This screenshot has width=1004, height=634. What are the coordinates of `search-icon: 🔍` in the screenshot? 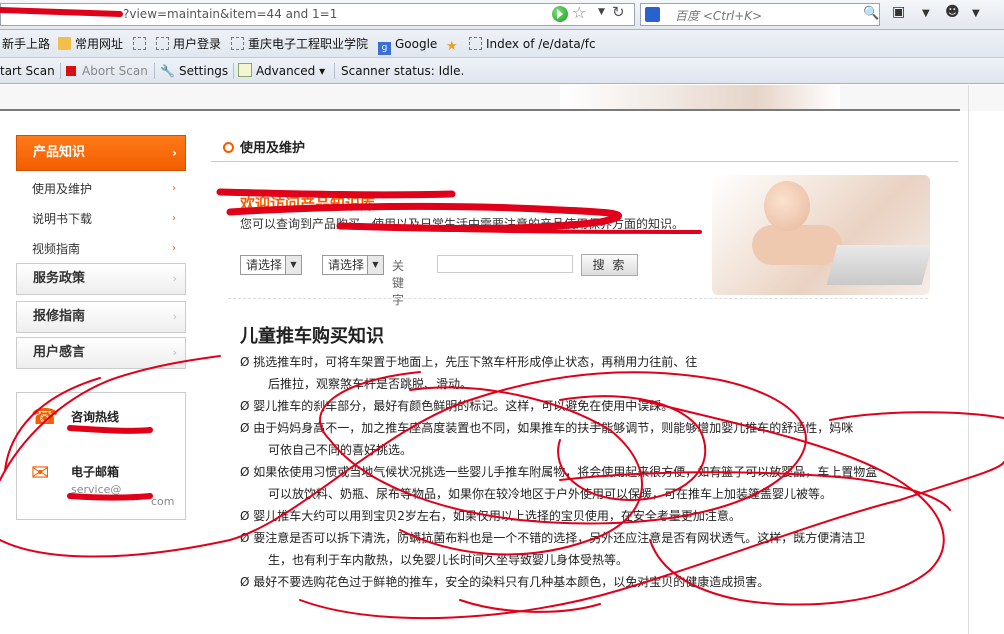 It's located at (871, 13).